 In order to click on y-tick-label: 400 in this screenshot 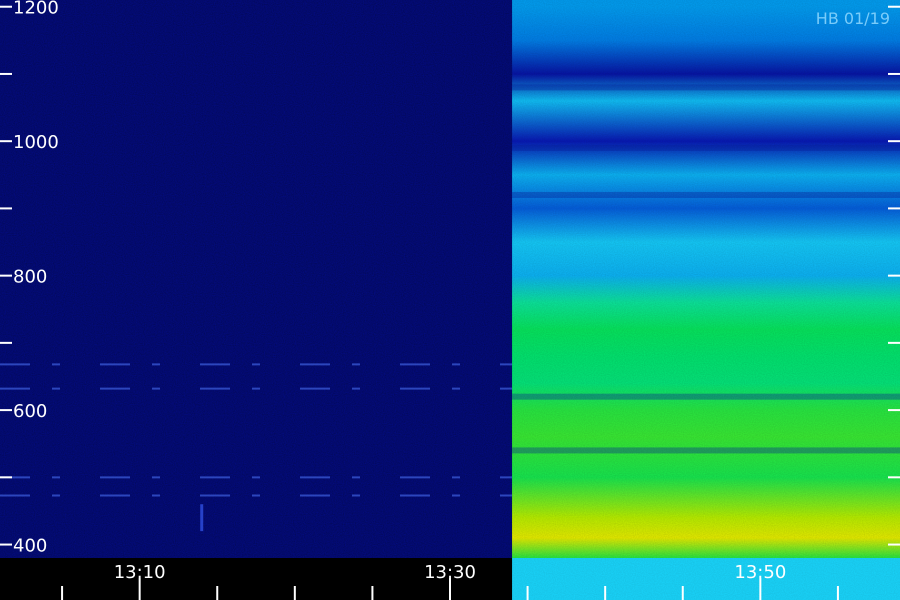, I will do `click(30, 546)`.